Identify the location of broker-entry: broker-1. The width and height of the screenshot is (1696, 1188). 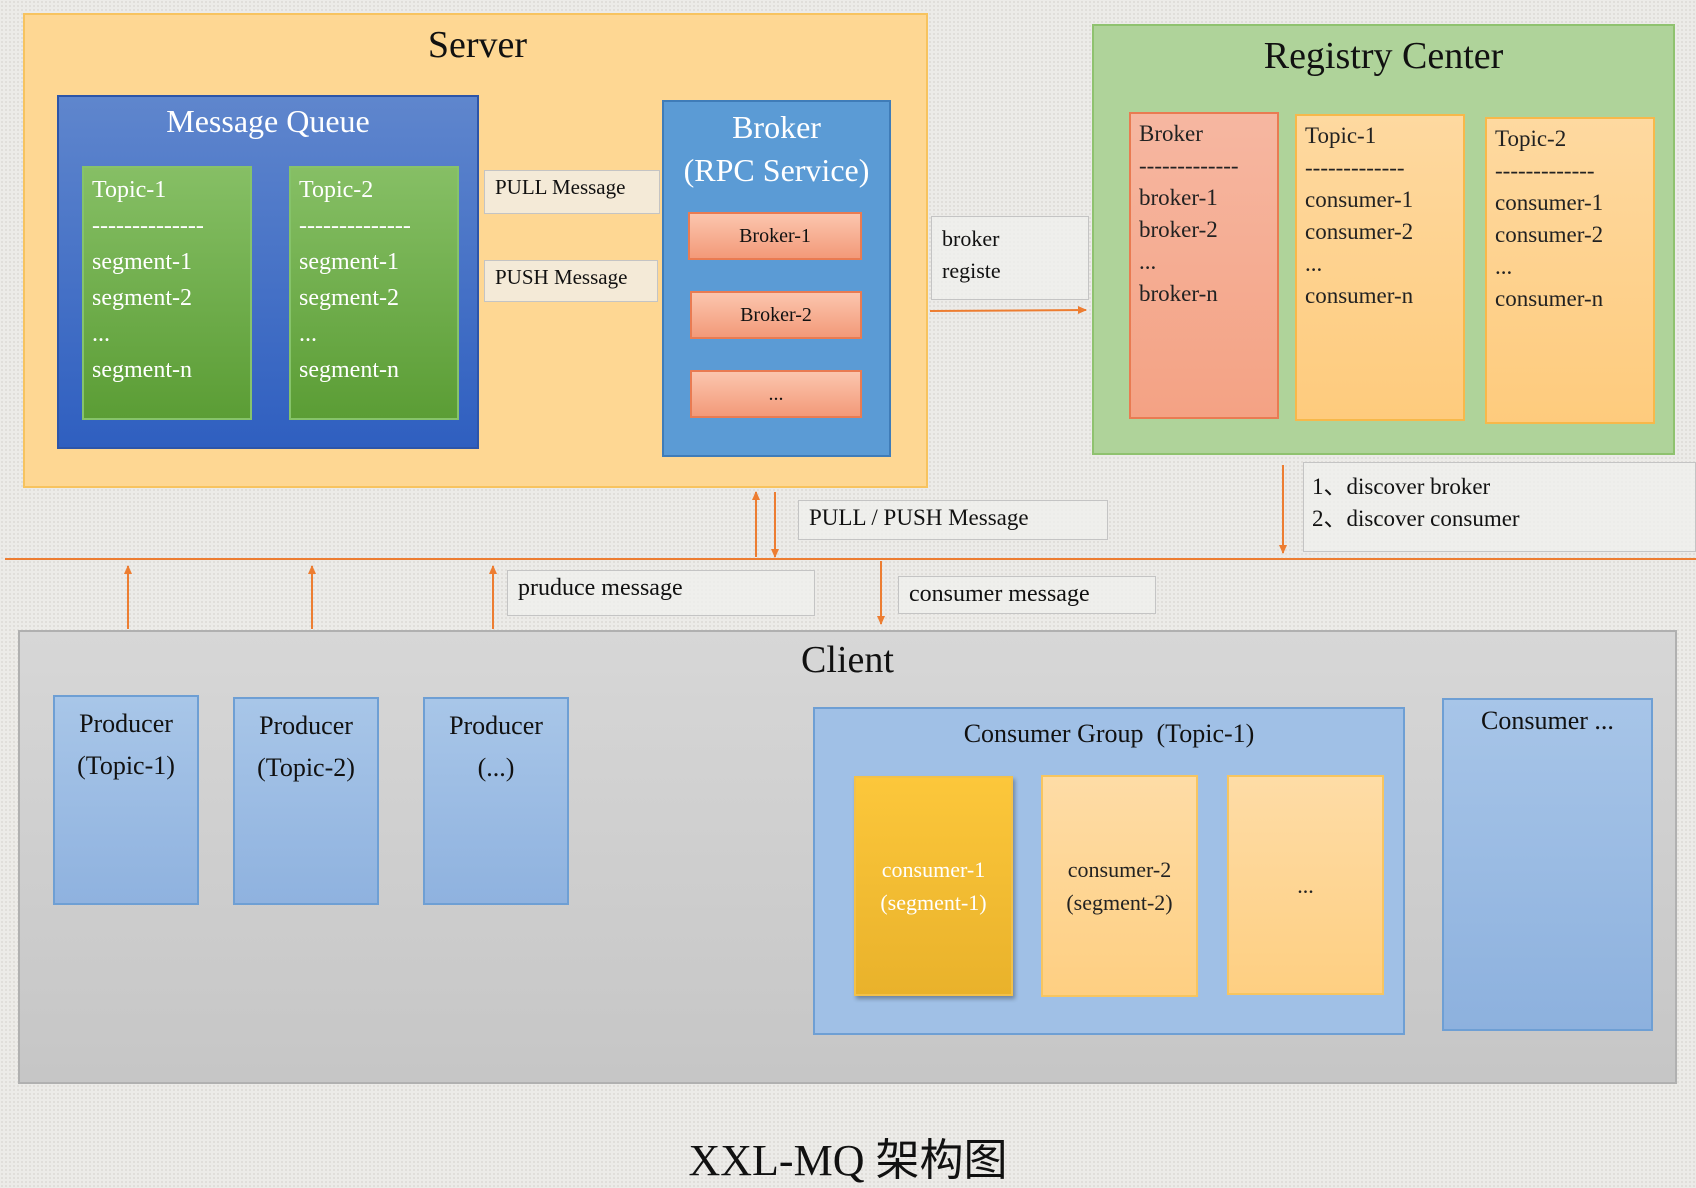
(1178, 197).